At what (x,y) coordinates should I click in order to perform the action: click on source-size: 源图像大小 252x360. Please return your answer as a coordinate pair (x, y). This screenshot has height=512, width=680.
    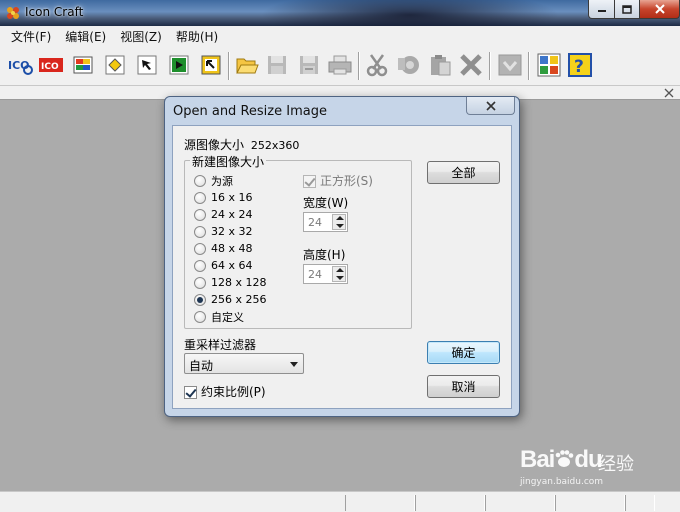
    Looking at the image, I should click on (241, 144).